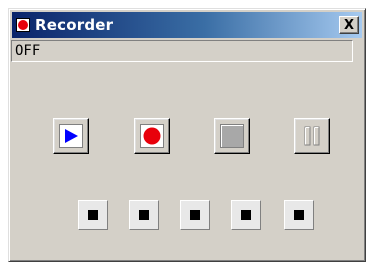 The width and height of the screenshot is (374, 268). I want to click on pause-icon, so click(312, 136).